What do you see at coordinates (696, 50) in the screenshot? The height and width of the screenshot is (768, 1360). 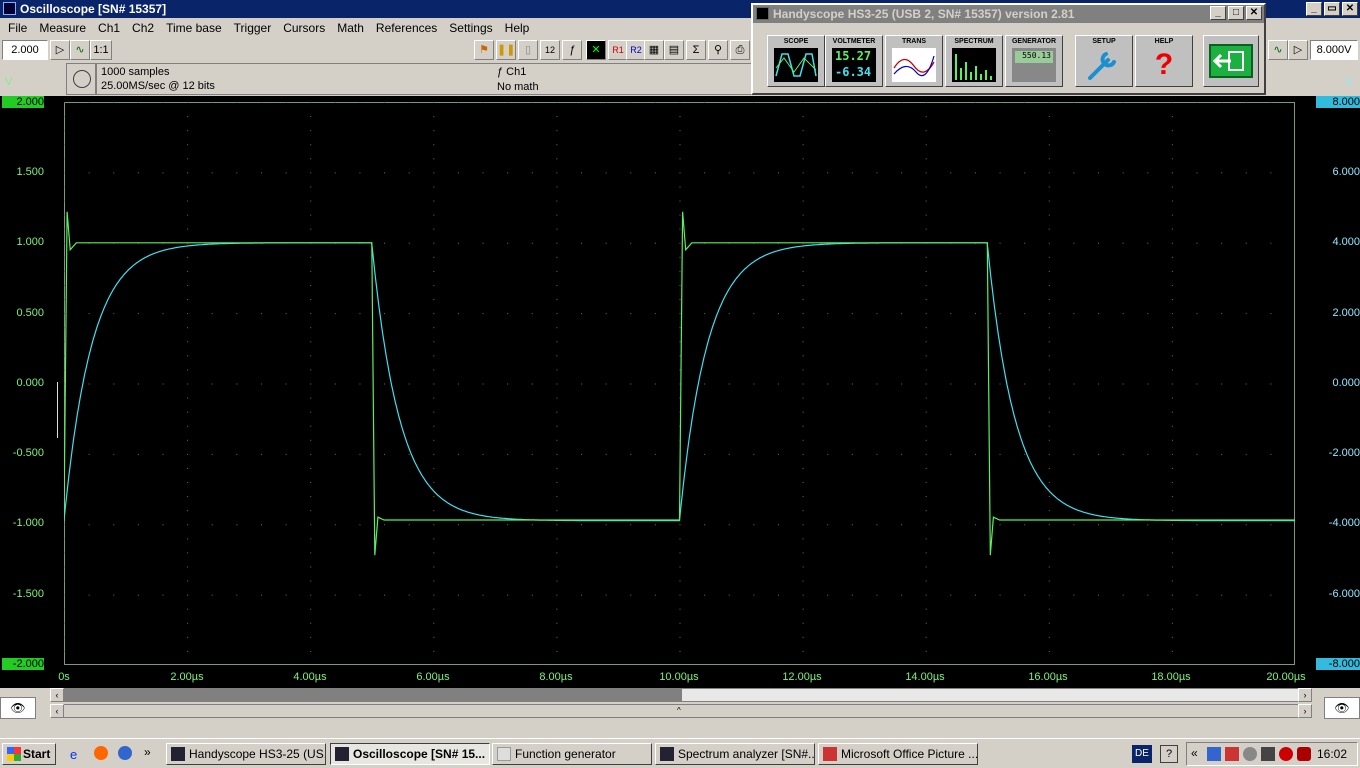 I see `sum-icon: Σ` at bounding box center [696, 50].